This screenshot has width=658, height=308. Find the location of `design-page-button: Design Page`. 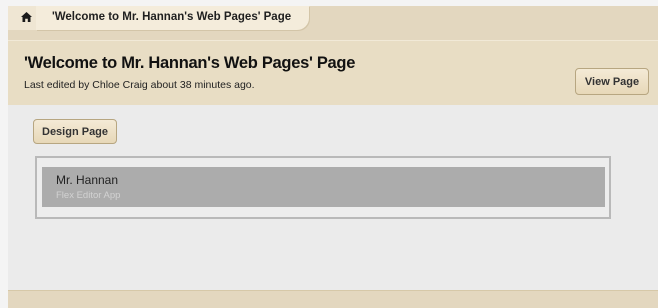

design-page-button: Design Page is located at coordinates (75, 131).